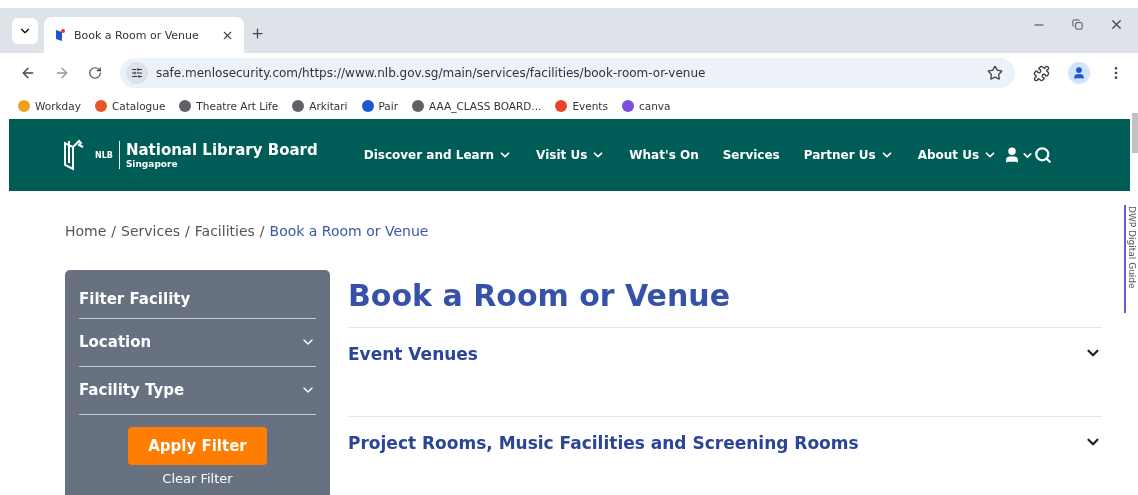 This screenshot has height=495, width=1138. Describe the element at coordinates (646, 105) in the screenshot. I see `bookmark-link: canva` at that location.